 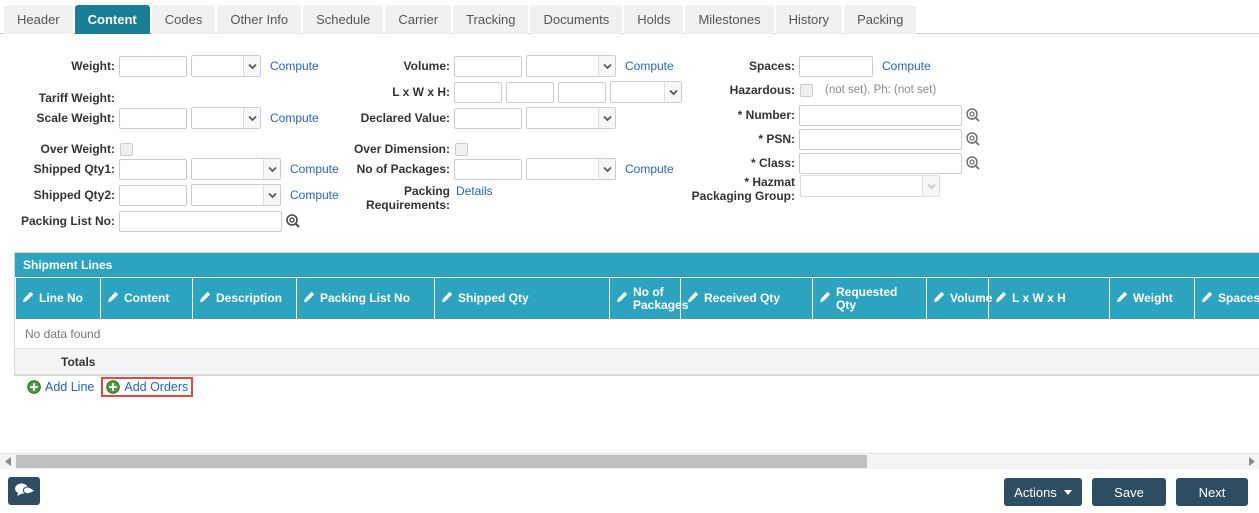 What do you see at coordinates (441, 461) in the screenshot?
I see `scrollbar-thumb` at bounding box center [441, 461].